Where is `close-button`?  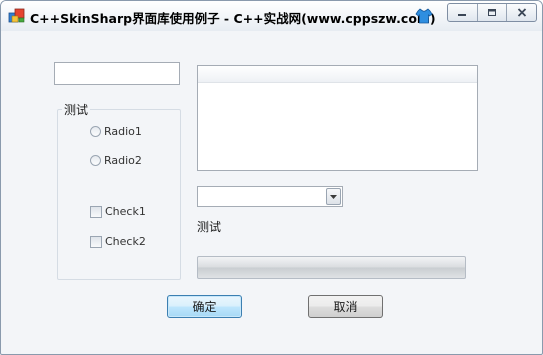
close-button is located at coordinates (521, 12).